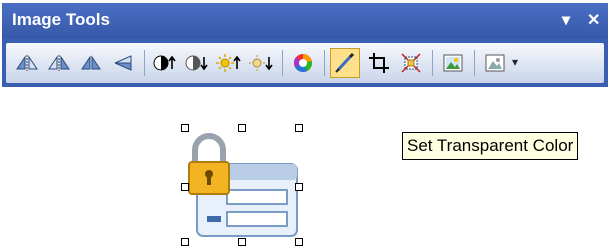  Describe the element at coordinates (593, 20) in the screenshot. I see `close-icon: ✕` at that location.